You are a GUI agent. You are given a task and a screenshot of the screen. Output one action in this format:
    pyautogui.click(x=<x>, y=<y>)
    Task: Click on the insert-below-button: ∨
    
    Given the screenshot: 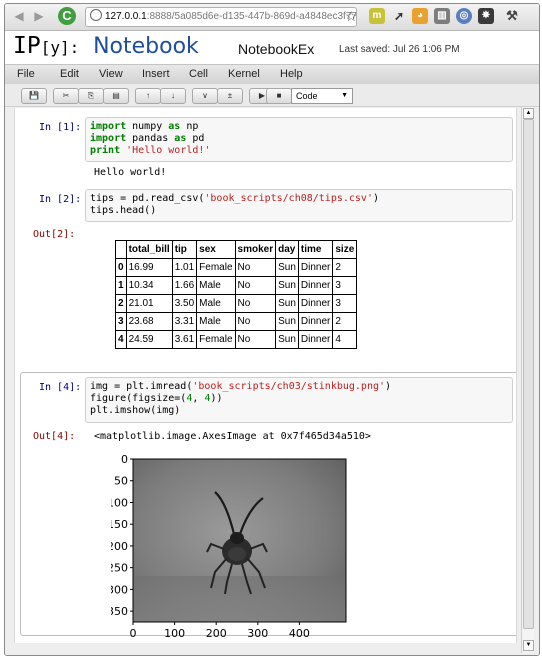 What is the action you would take?
    pyautogui.click(x=205, y=96)
    